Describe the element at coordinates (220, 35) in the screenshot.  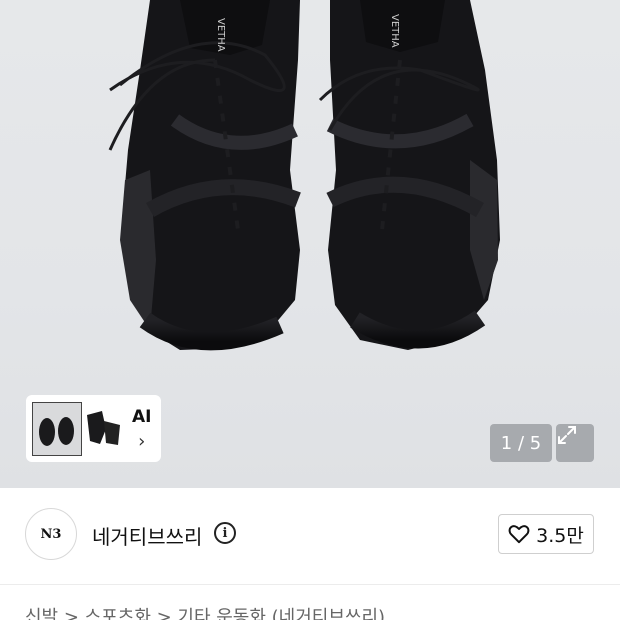
I see `tongue-text: VETHA` at that location.